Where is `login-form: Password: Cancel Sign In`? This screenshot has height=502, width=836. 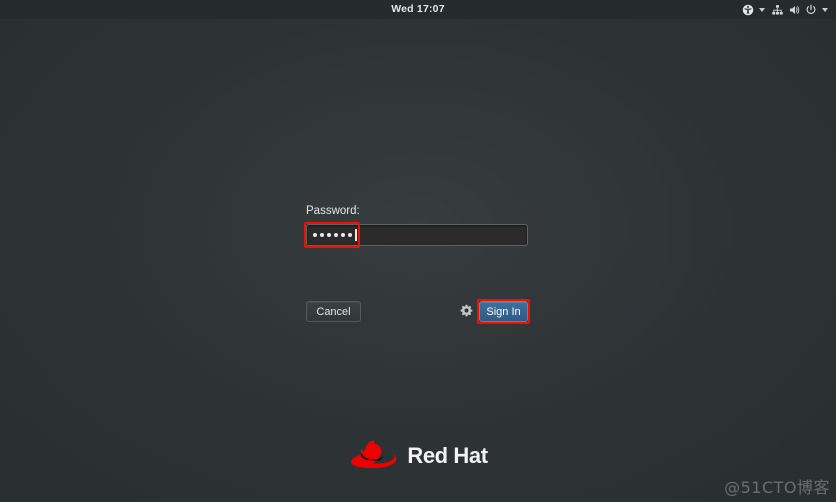 login-form: Password: Cancel Sign In is located at coordinates (417, 264).